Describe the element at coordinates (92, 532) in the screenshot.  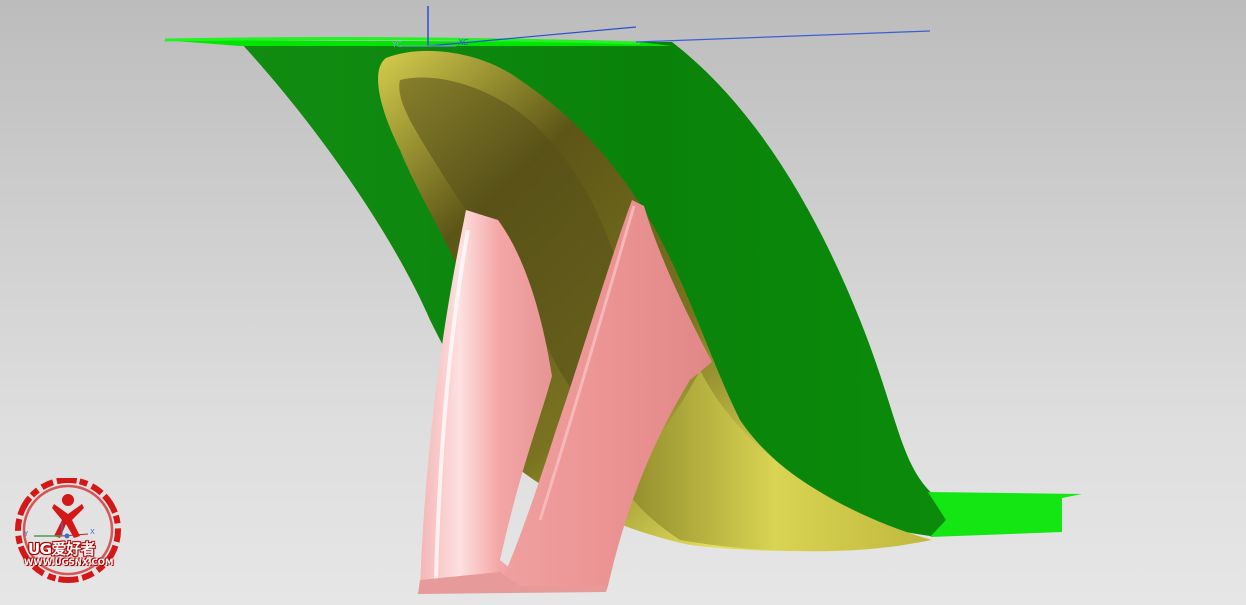
I see `view-triad-x-label: X` at that location.